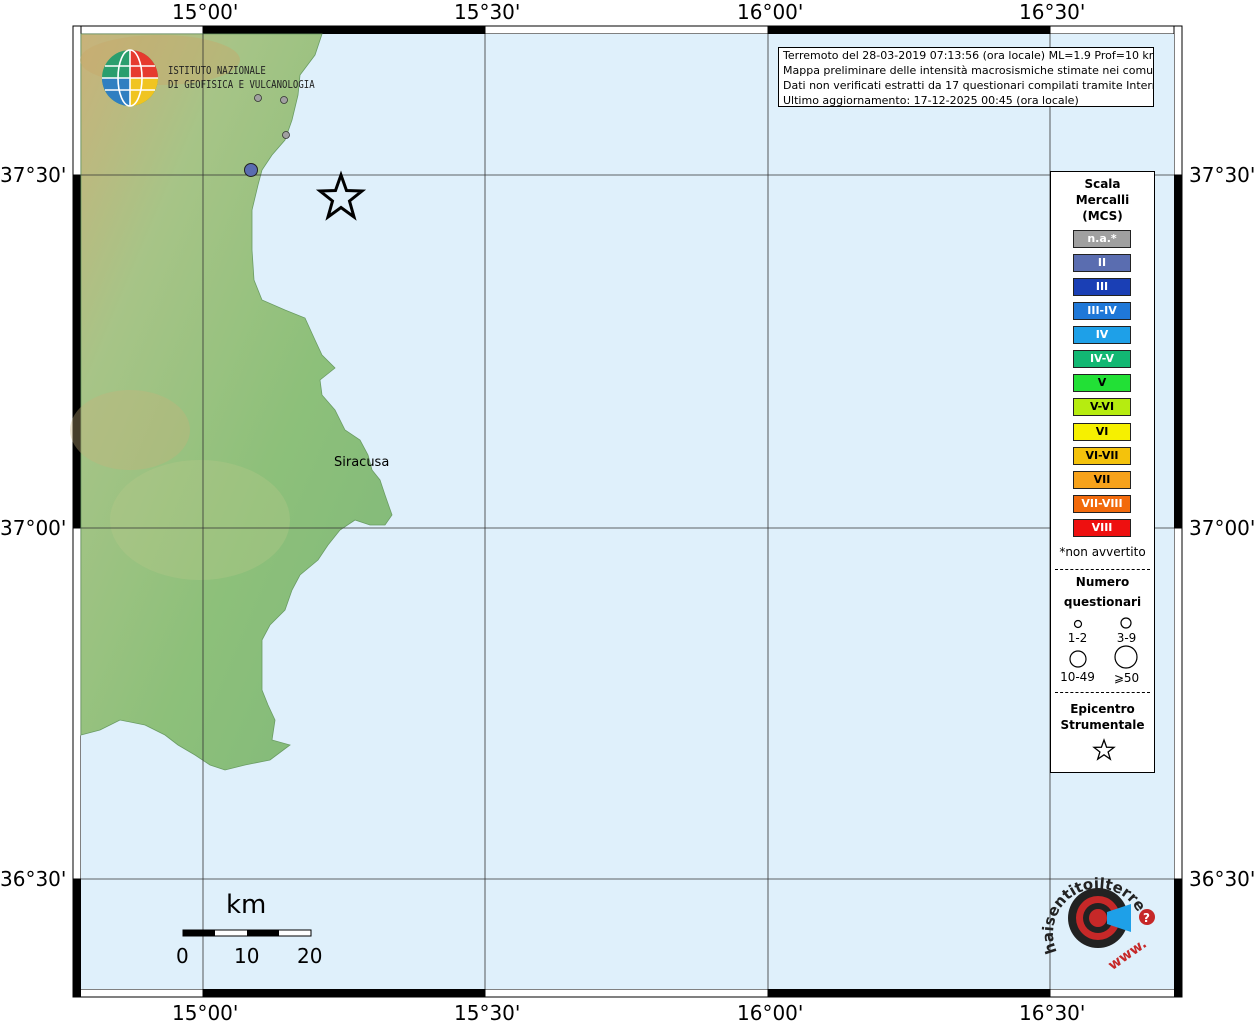 This screenshot has width=1255, height=1025. What do you see at coordinates (1077, 638) in the screenshot?
I see `count-label: 1-2` at bounding box center [1077, 638].